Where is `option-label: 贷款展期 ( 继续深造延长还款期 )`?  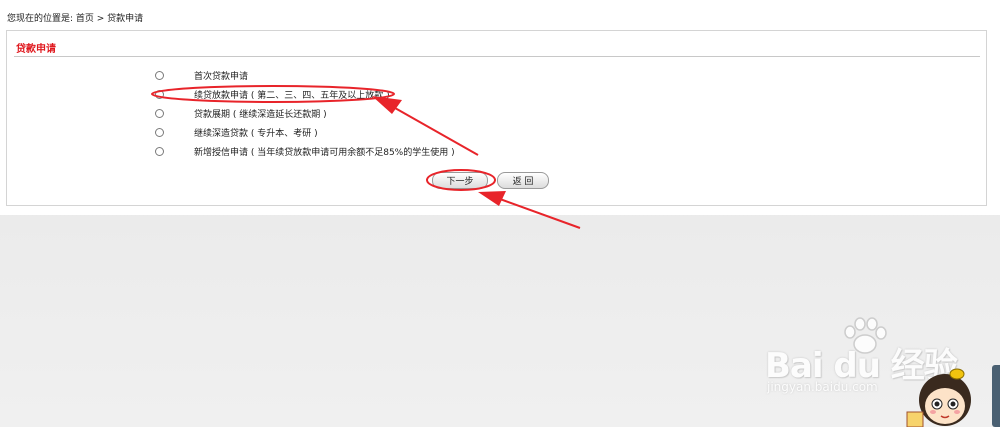 option-label: 贷款展期 ( 继续深造延长还款期 ) is located at coordinates (260, 114).